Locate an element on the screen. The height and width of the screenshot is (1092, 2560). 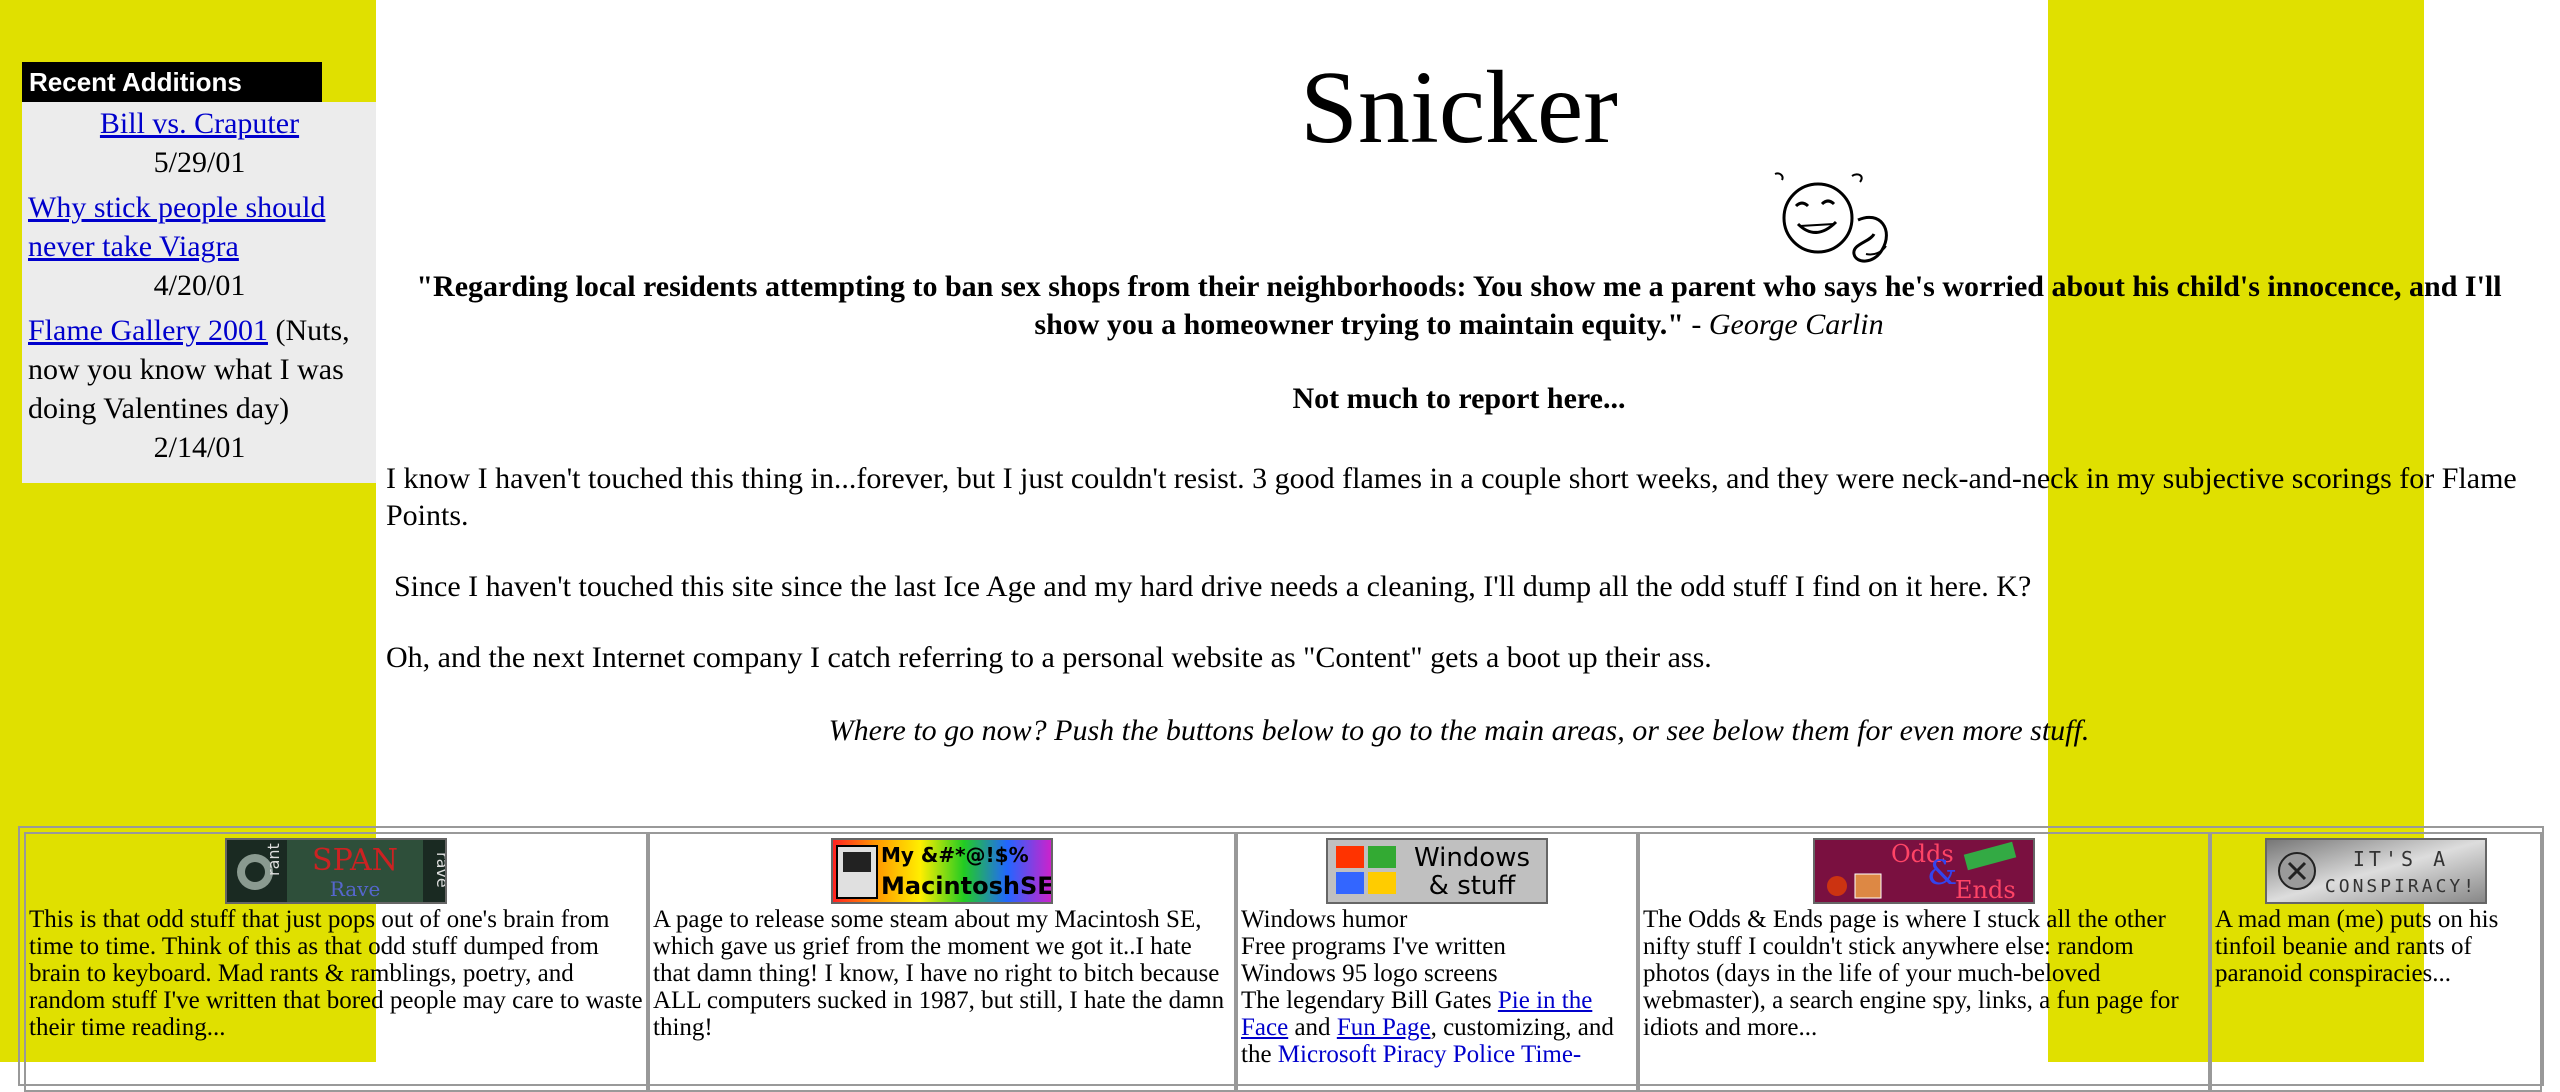
conspiracy-text-2: CONSPIRACY! is located at coordinates (2401, 886).